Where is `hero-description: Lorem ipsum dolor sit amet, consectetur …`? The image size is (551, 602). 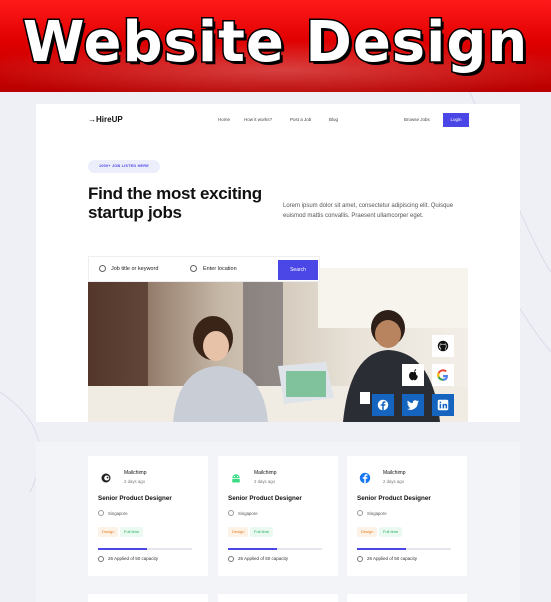
hero-description: Lorem ipsum dolor sit amet, consectetur … is located at coordinates (368, 211).